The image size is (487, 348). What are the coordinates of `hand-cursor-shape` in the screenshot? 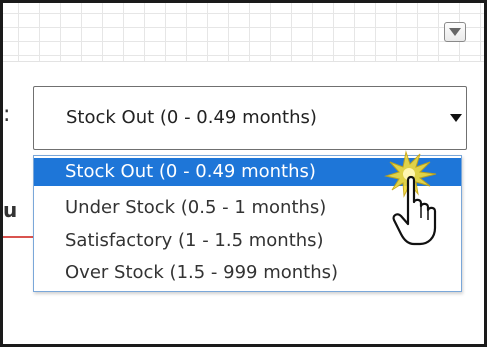 It's located at (414, 210).